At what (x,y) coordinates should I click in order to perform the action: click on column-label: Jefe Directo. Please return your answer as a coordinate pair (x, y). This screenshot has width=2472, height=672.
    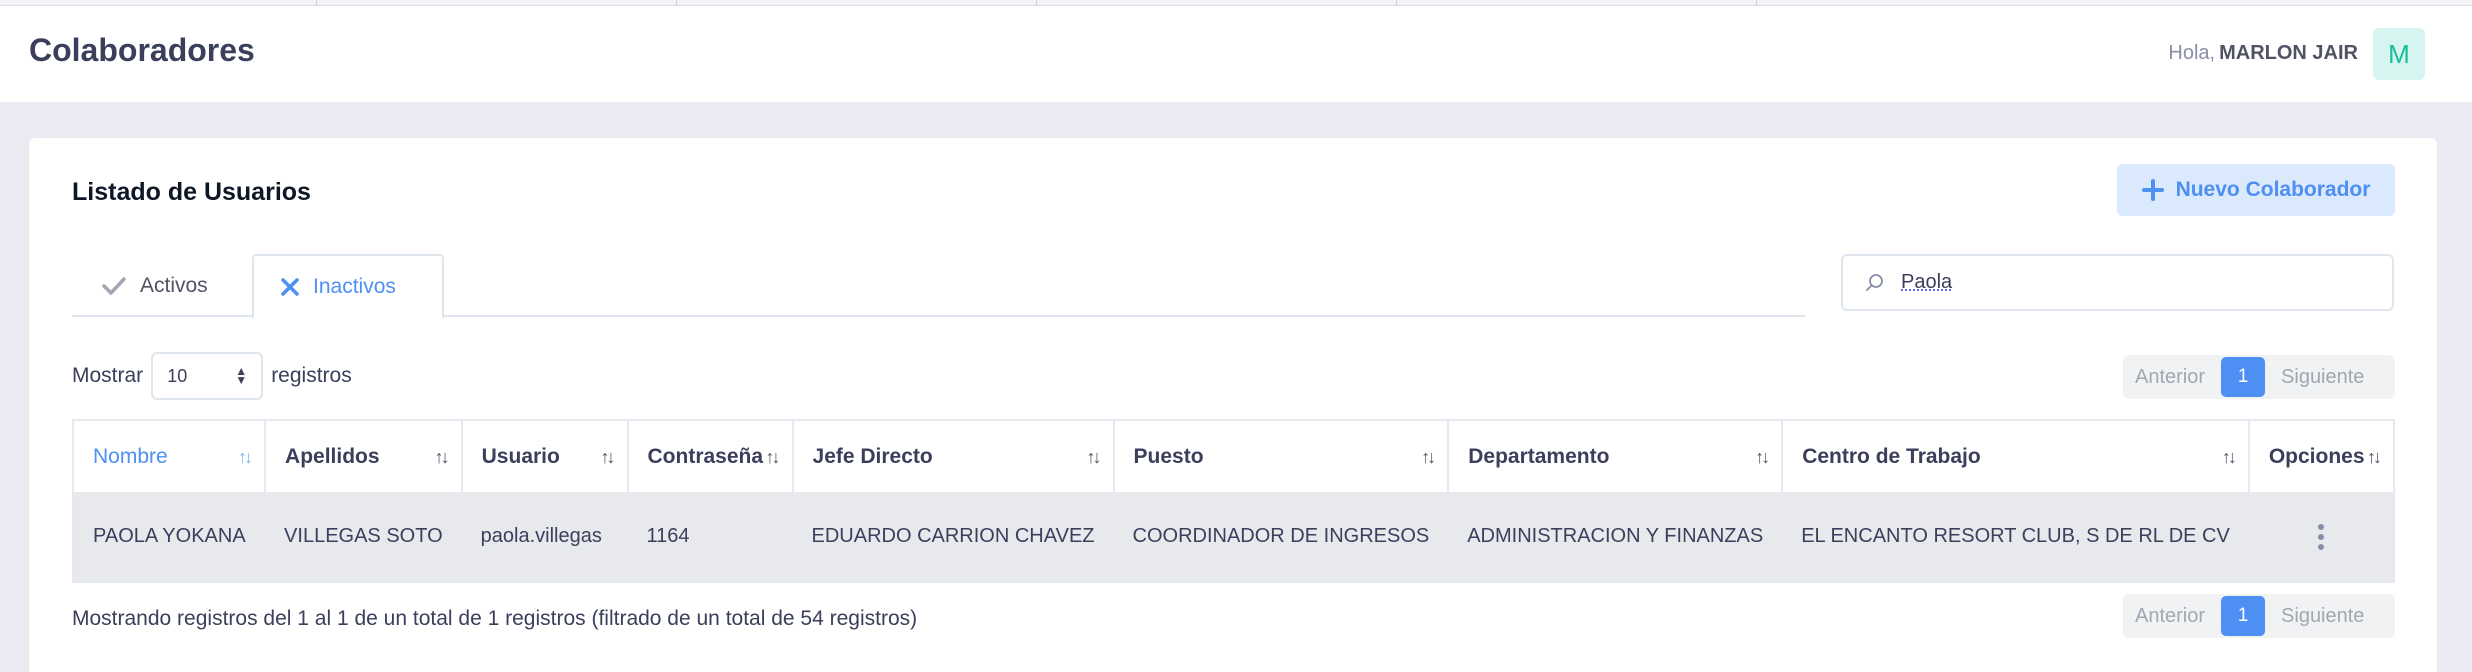
    Looking at the image, I should click on (872, 456).